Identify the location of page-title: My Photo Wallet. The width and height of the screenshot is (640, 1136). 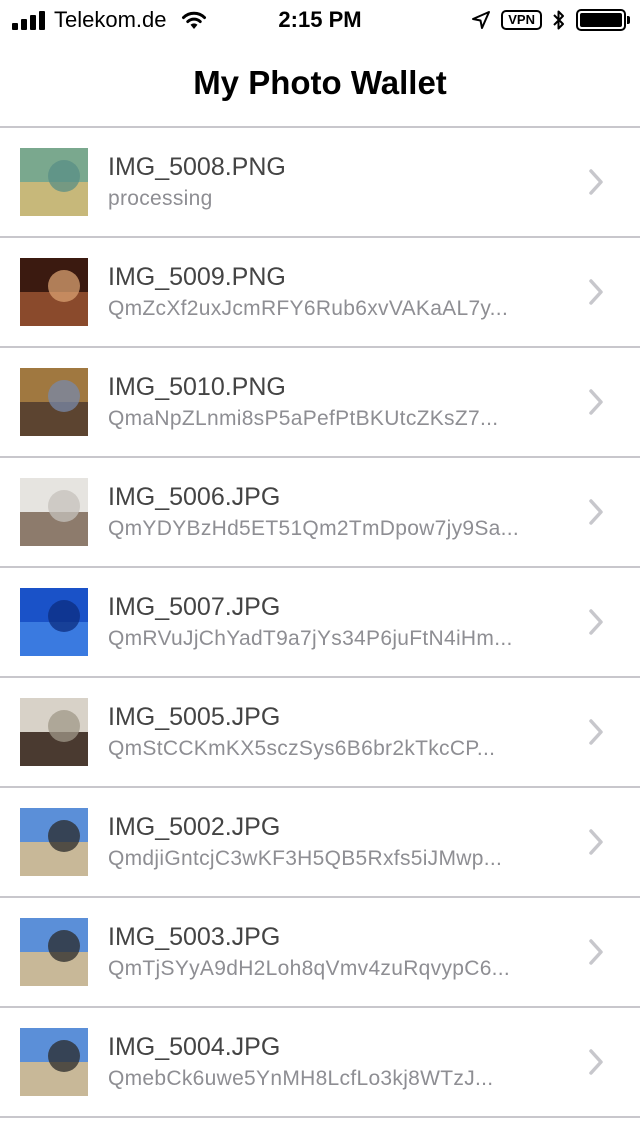
(320, 82).